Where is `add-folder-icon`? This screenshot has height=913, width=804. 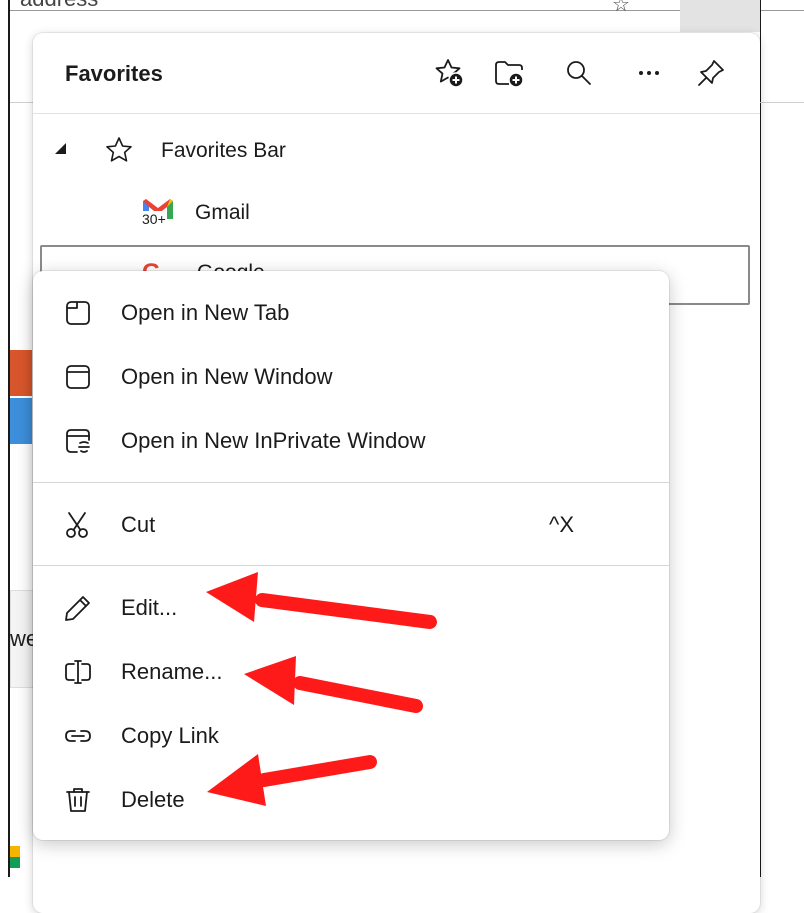 add-folder-icon is located at coordinates (509, 73).